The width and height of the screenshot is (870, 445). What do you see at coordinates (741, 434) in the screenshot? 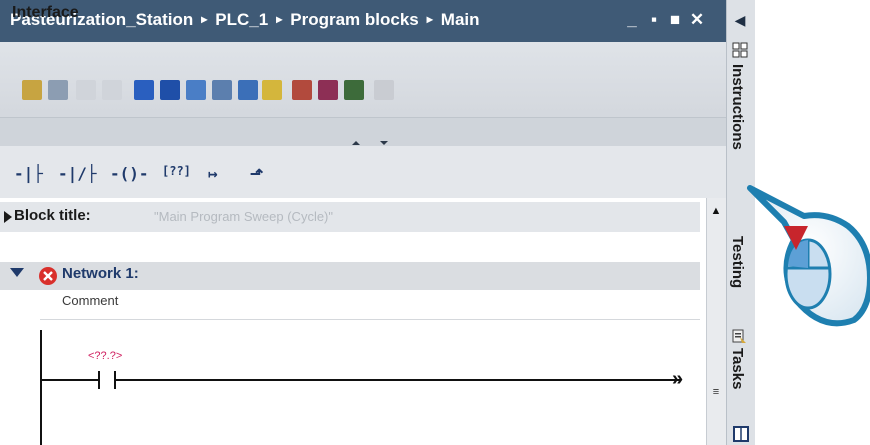
I see `libraries-tab-icon` at bounding box center [741, 434].